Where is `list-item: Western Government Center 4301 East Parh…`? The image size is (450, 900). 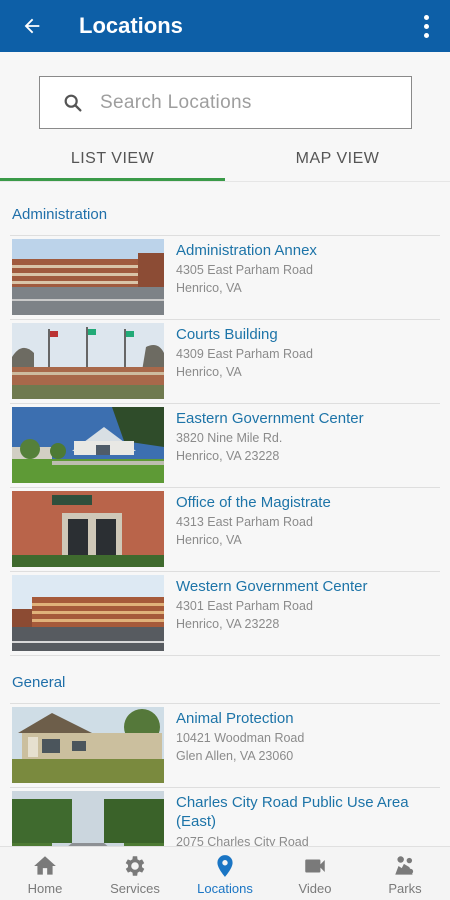
list-item: Western Government Center 4301 East Parh… is located at coordinates (225, 613).